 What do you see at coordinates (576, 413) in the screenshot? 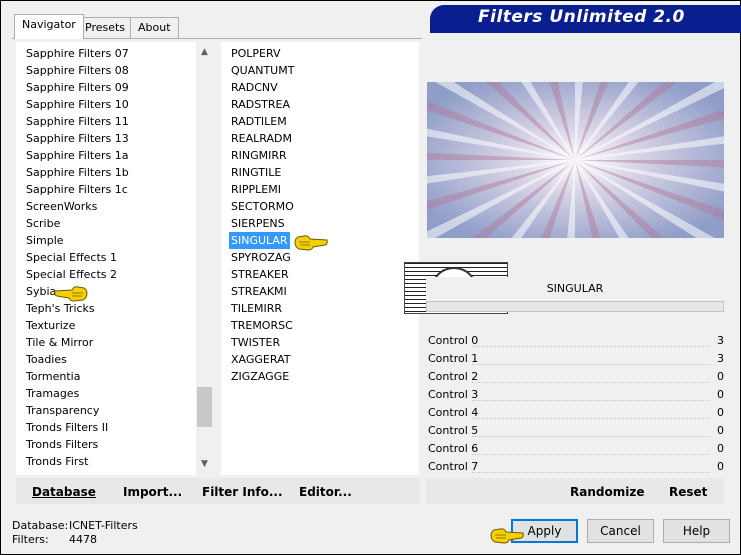
I see `control-row: Control 4 0` at bounding box center [576, 413].